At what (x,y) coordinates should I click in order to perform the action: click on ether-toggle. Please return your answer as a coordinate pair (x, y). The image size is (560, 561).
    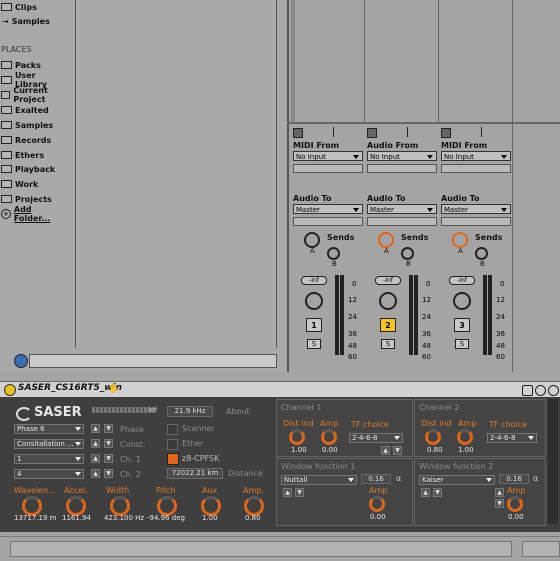
    Looking at the image, I should click on (172, 444).